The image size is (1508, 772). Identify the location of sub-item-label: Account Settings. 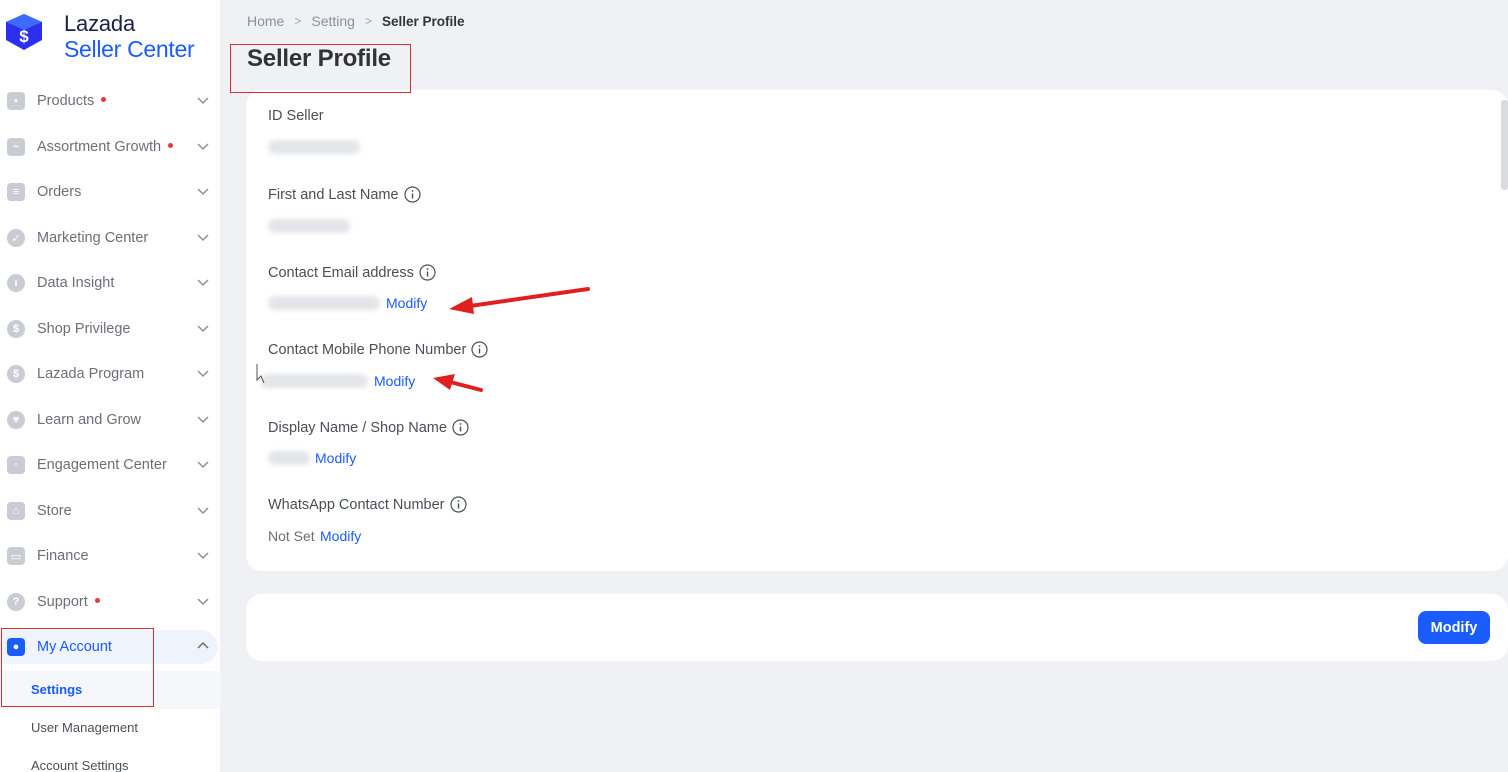
(80, 765).